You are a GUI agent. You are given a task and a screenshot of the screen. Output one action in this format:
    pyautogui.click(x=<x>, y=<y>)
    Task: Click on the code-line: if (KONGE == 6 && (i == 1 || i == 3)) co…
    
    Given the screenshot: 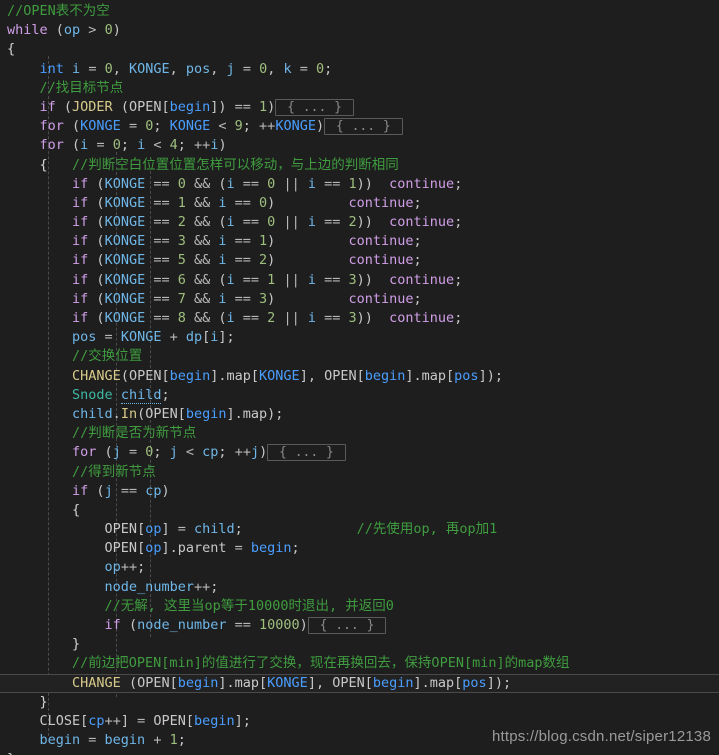 What is the action you would take?
    pyautogui.click(x=359, y=280)
    